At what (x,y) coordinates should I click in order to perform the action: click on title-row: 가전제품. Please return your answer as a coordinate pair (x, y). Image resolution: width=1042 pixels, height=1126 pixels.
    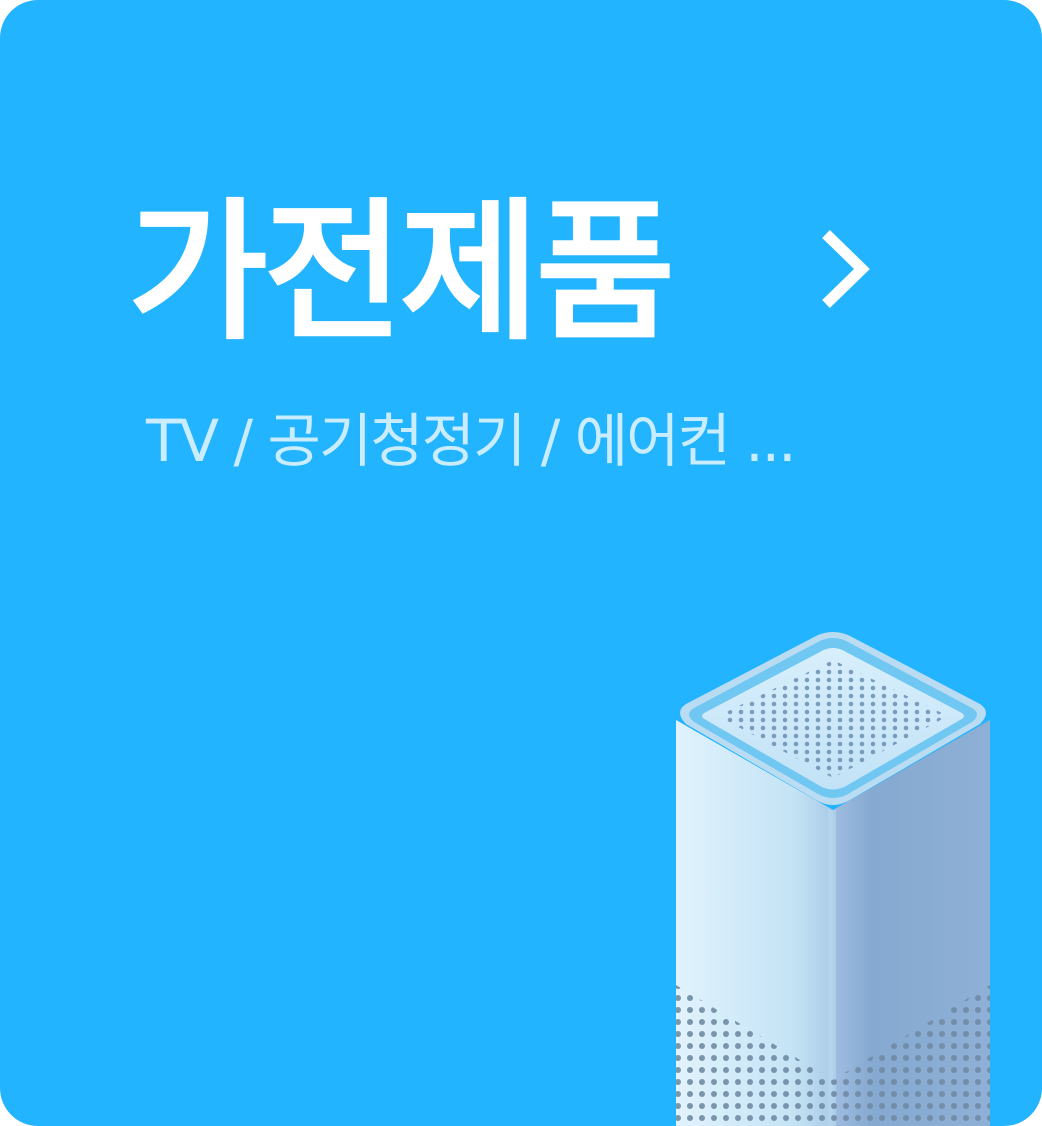
    Looking at the image, I should click on (401, 273).